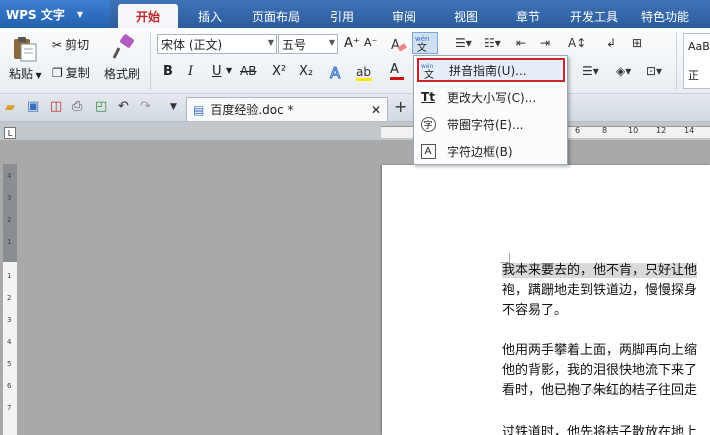 The width and height of the screenshot is (710, 435). Describe the element at coordinates (77, 106) in the screenshot. I see `print-icon: ⎙` at that location.